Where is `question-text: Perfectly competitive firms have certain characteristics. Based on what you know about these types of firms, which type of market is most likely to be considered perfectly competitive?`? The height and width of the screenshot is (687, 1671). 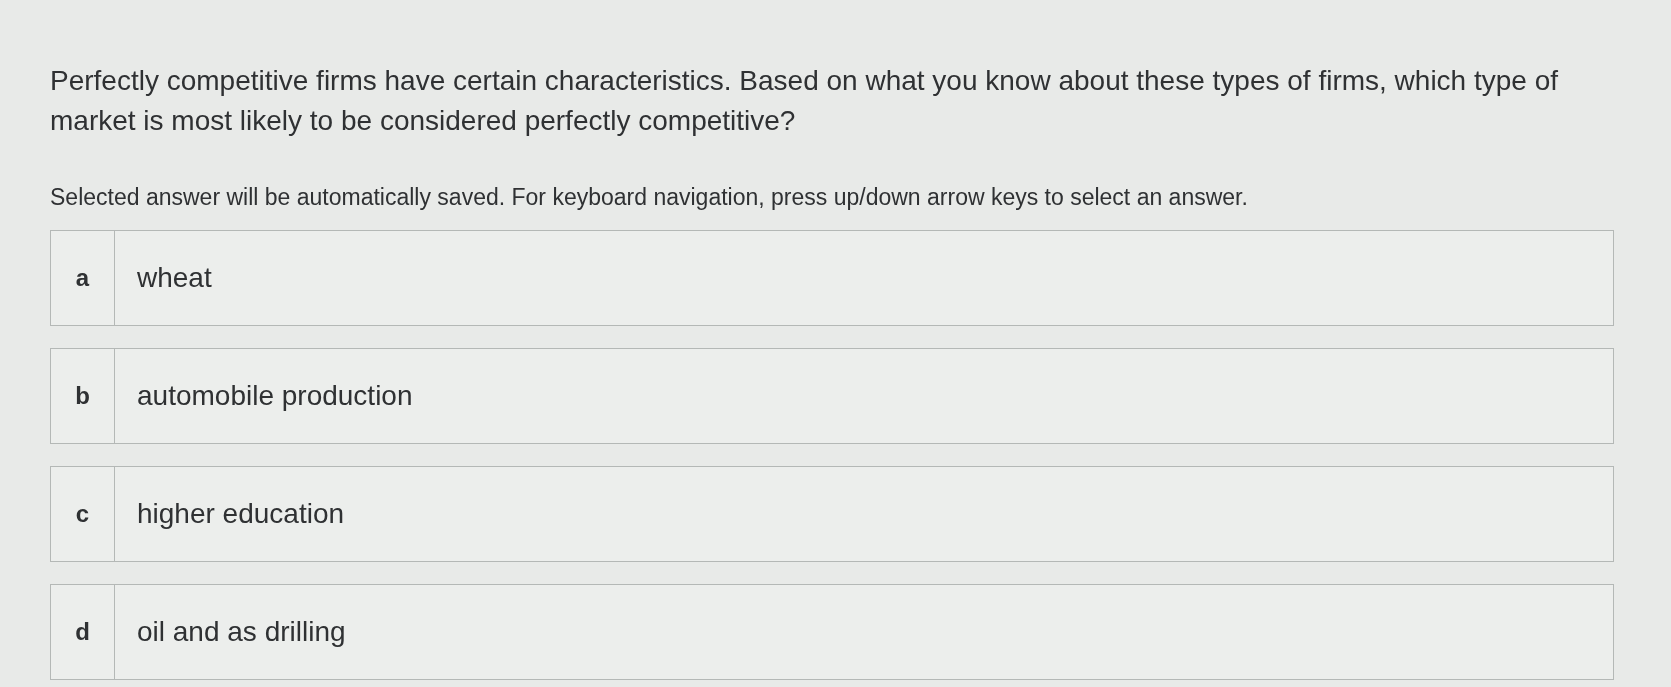 question-text: Perfectly competitive firms have certain characteristics. Based on what you know about these types of firms, which type of market is most likely to be considered perfectly competitive? is located at coordinates (804, 101).